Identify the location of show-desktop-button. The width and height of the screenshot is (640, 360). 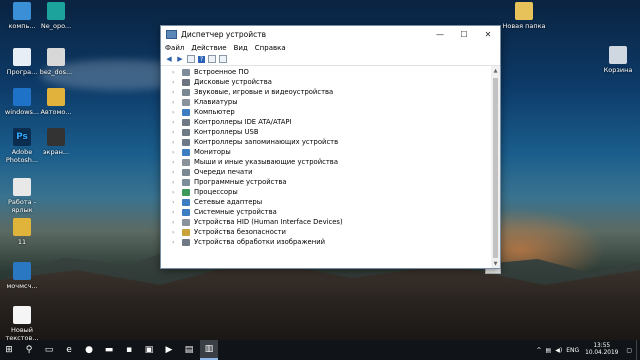
(638, 350).